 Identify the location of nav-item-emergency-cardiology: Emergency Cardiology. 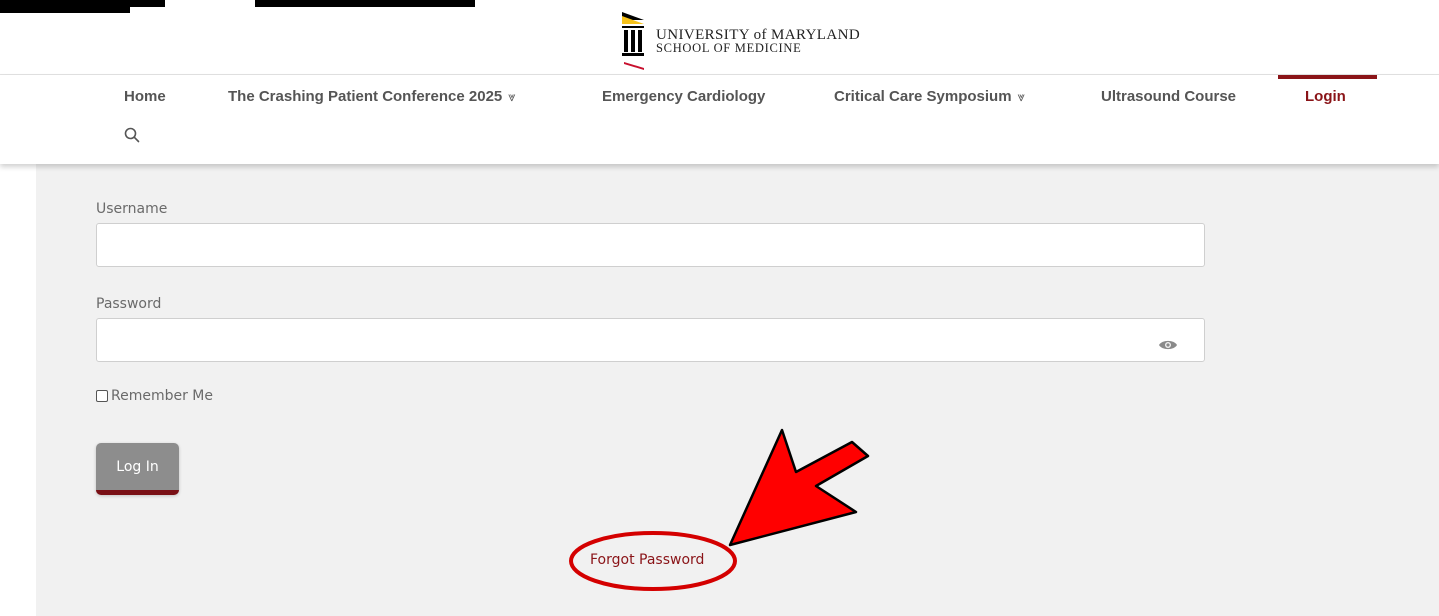
(683, 96).